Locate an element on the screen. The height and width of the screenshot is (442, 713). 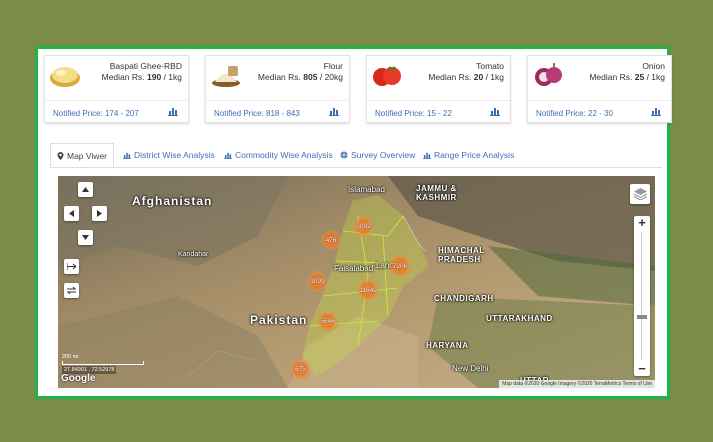
layers-icon is located at coordinates (640, 194).